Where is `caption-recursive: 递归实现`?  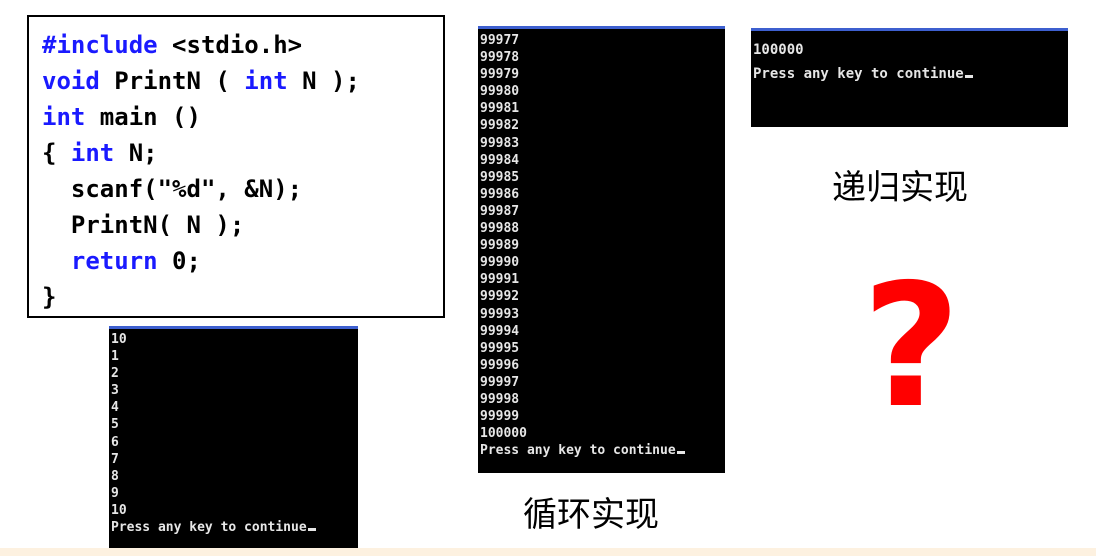 caption-recursive: 递归实现 is located at coordinates (900, 188).